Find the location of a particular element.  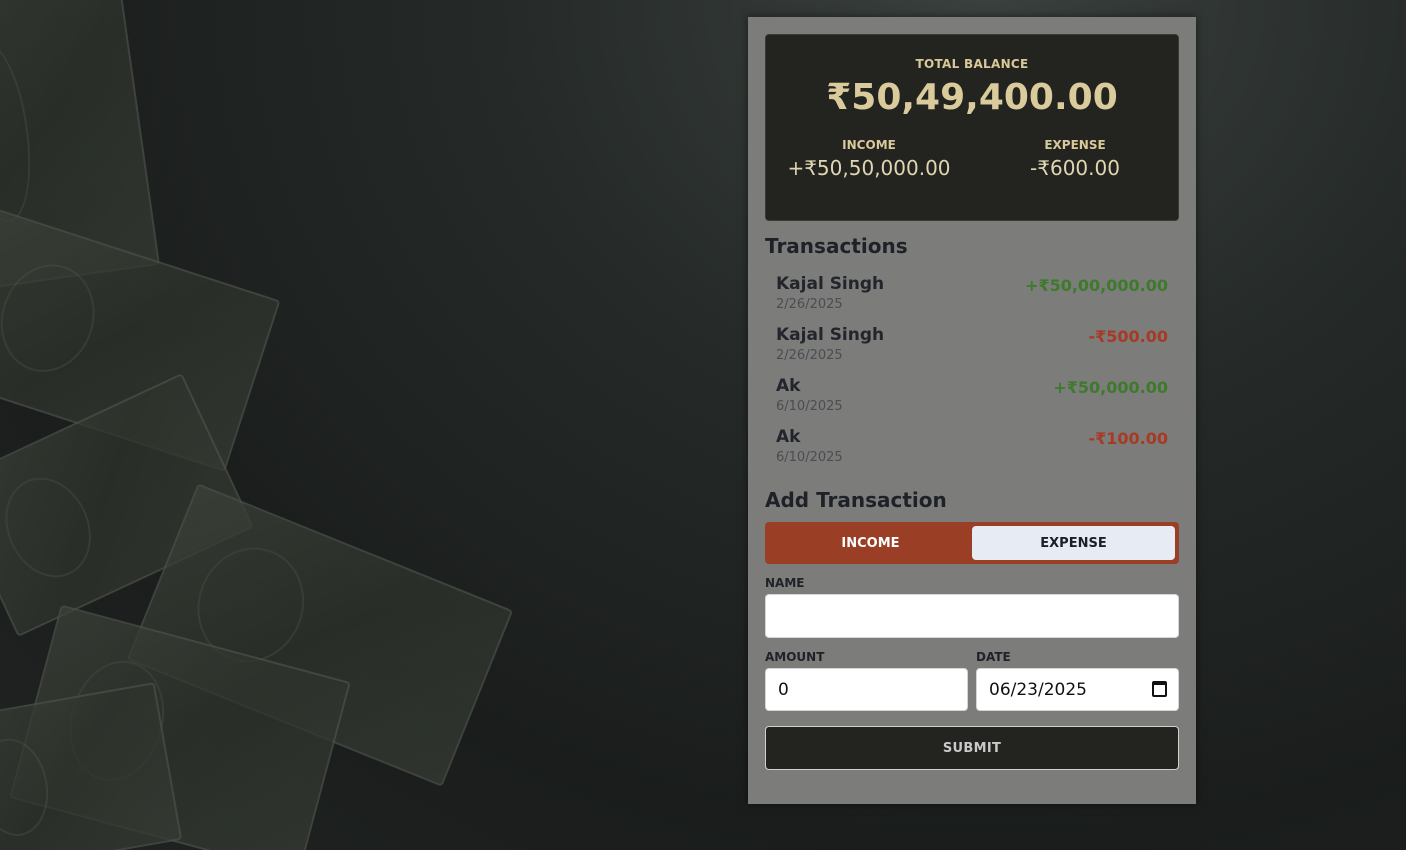

amount-label: AMOUNT is located at coordinates (795, 657).